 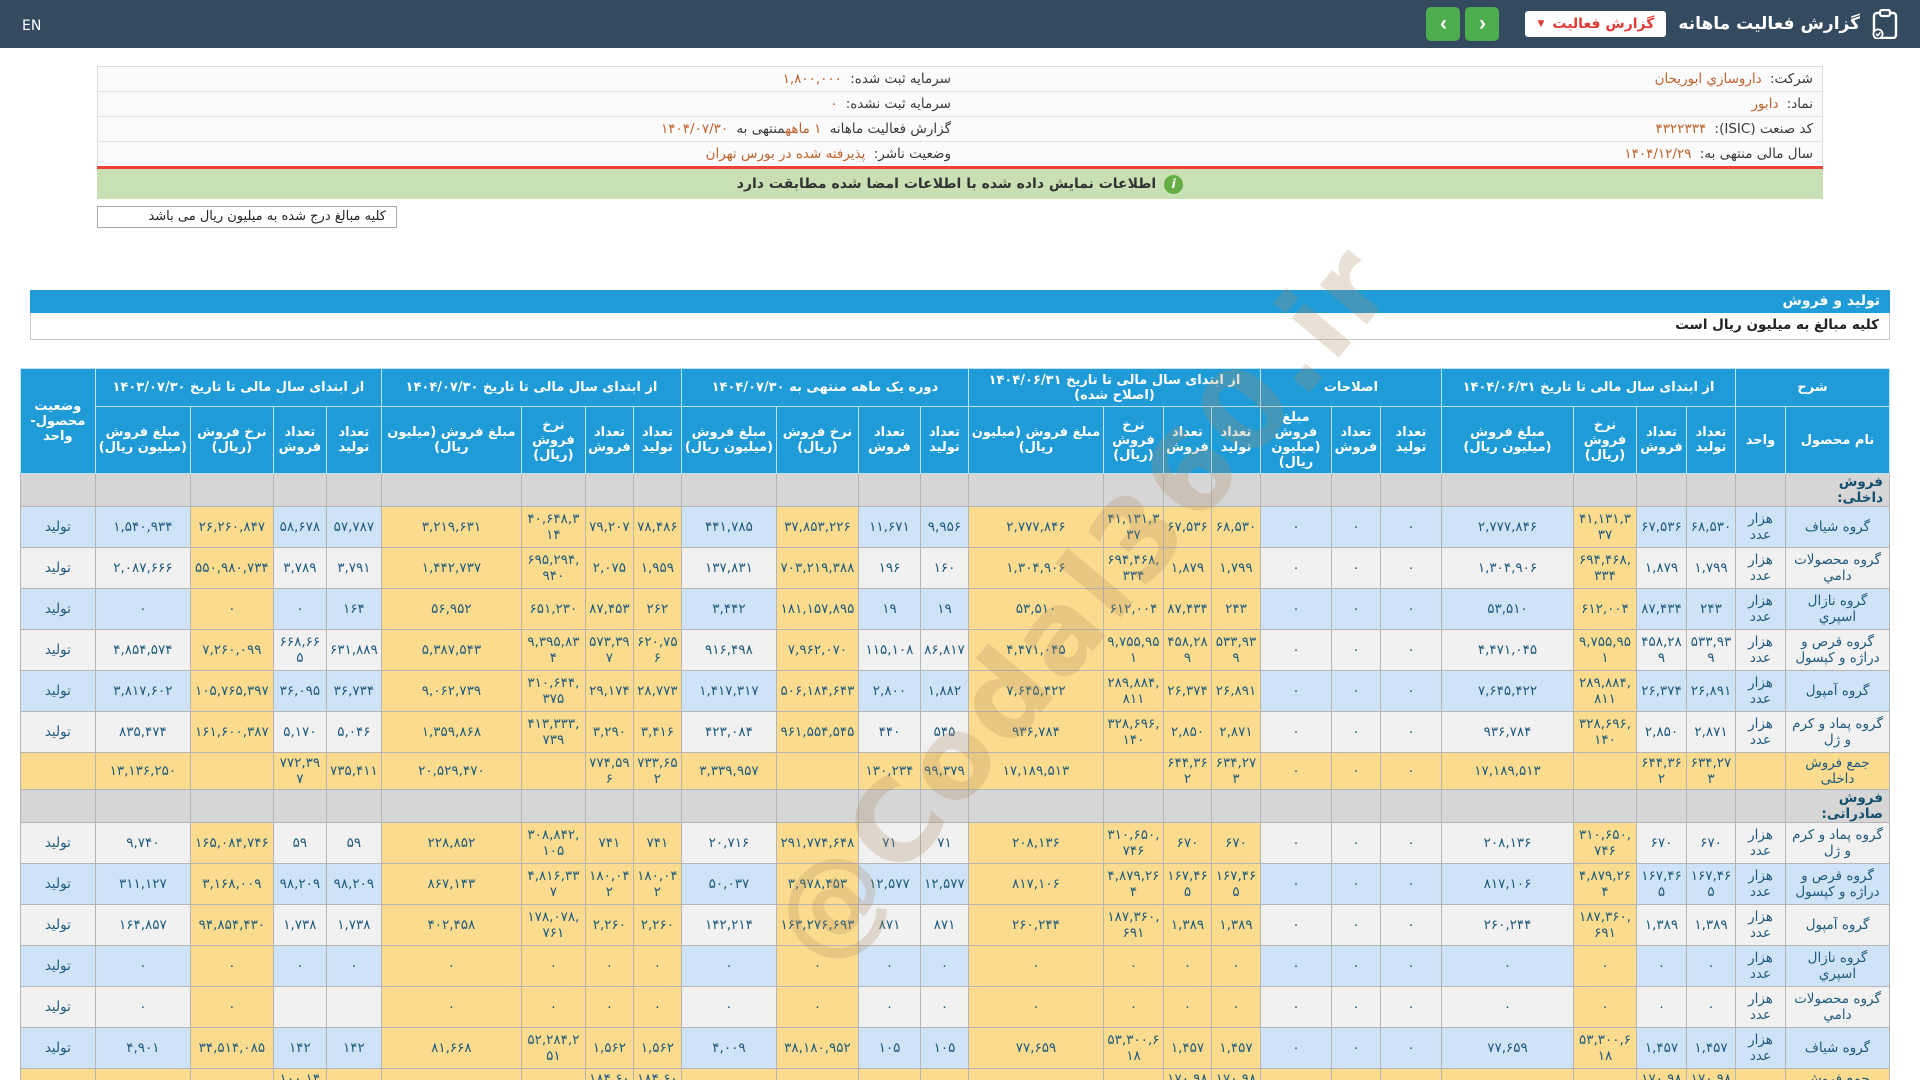 What do you see at coordinates (353, 843) in the screenshot?
I see `value-cell: ۵۹` at bounding box center [353, 843].